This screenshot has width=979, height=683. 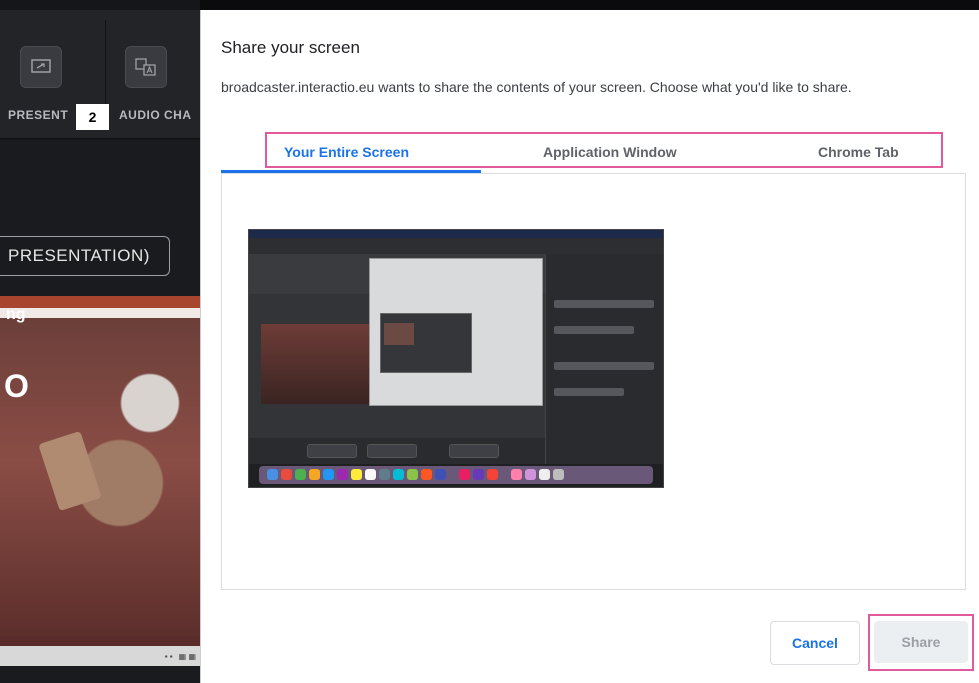 What do you see at coordinates (456, 234) in the screenshot?
I see `thumb-menubar` at bounding box center [456, 234].